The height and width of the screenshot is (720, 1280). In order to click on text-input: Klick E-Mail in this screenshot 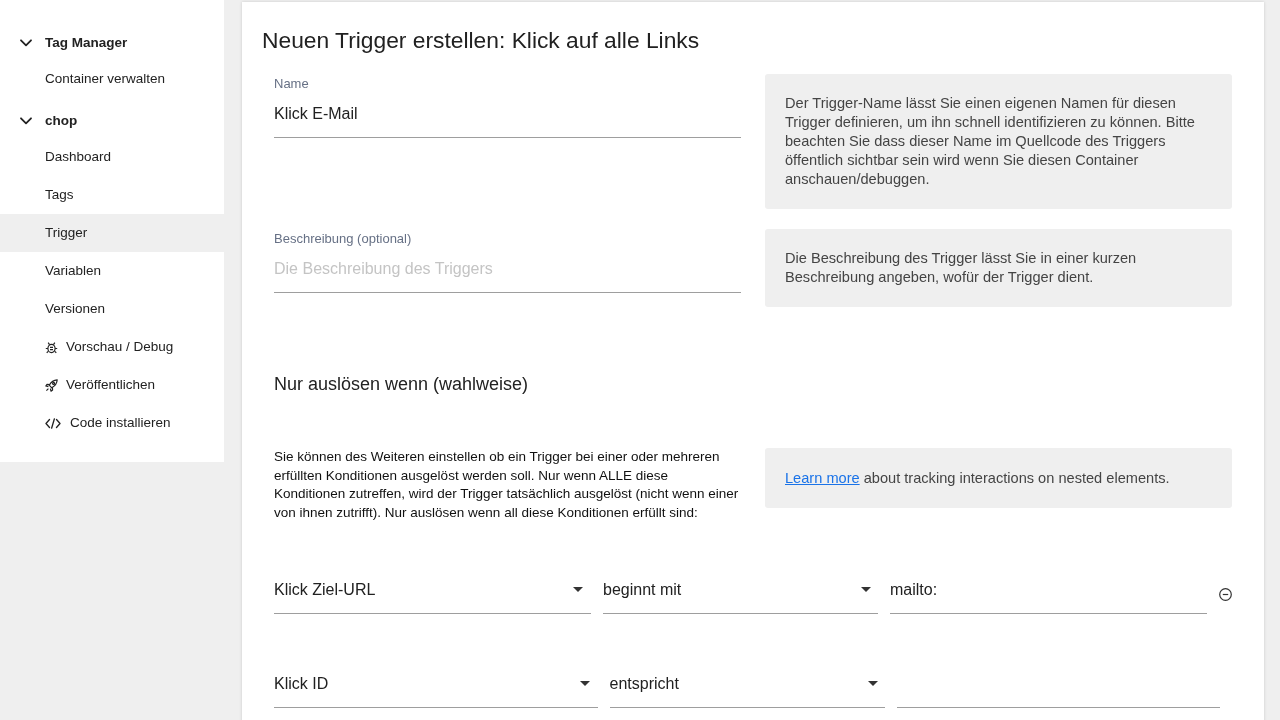, I will do `click(507, 116)`.